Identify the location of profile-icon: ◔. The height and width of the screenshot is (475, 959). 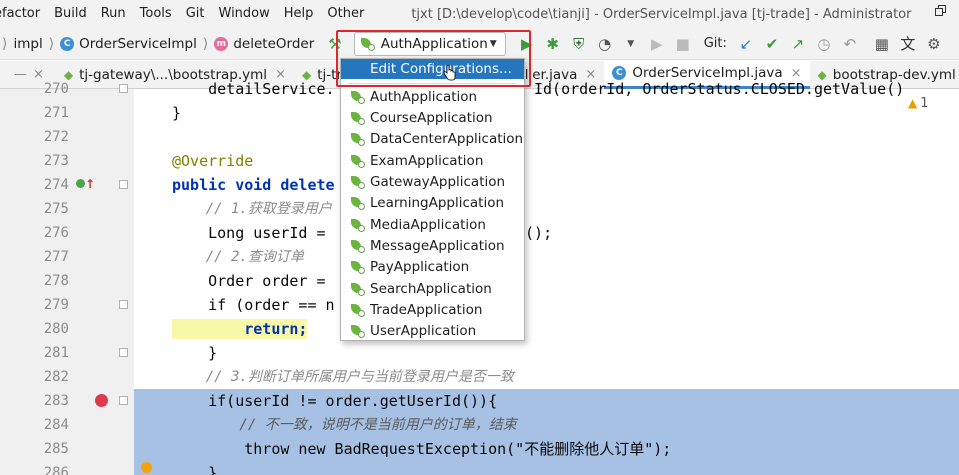
(605, 44).